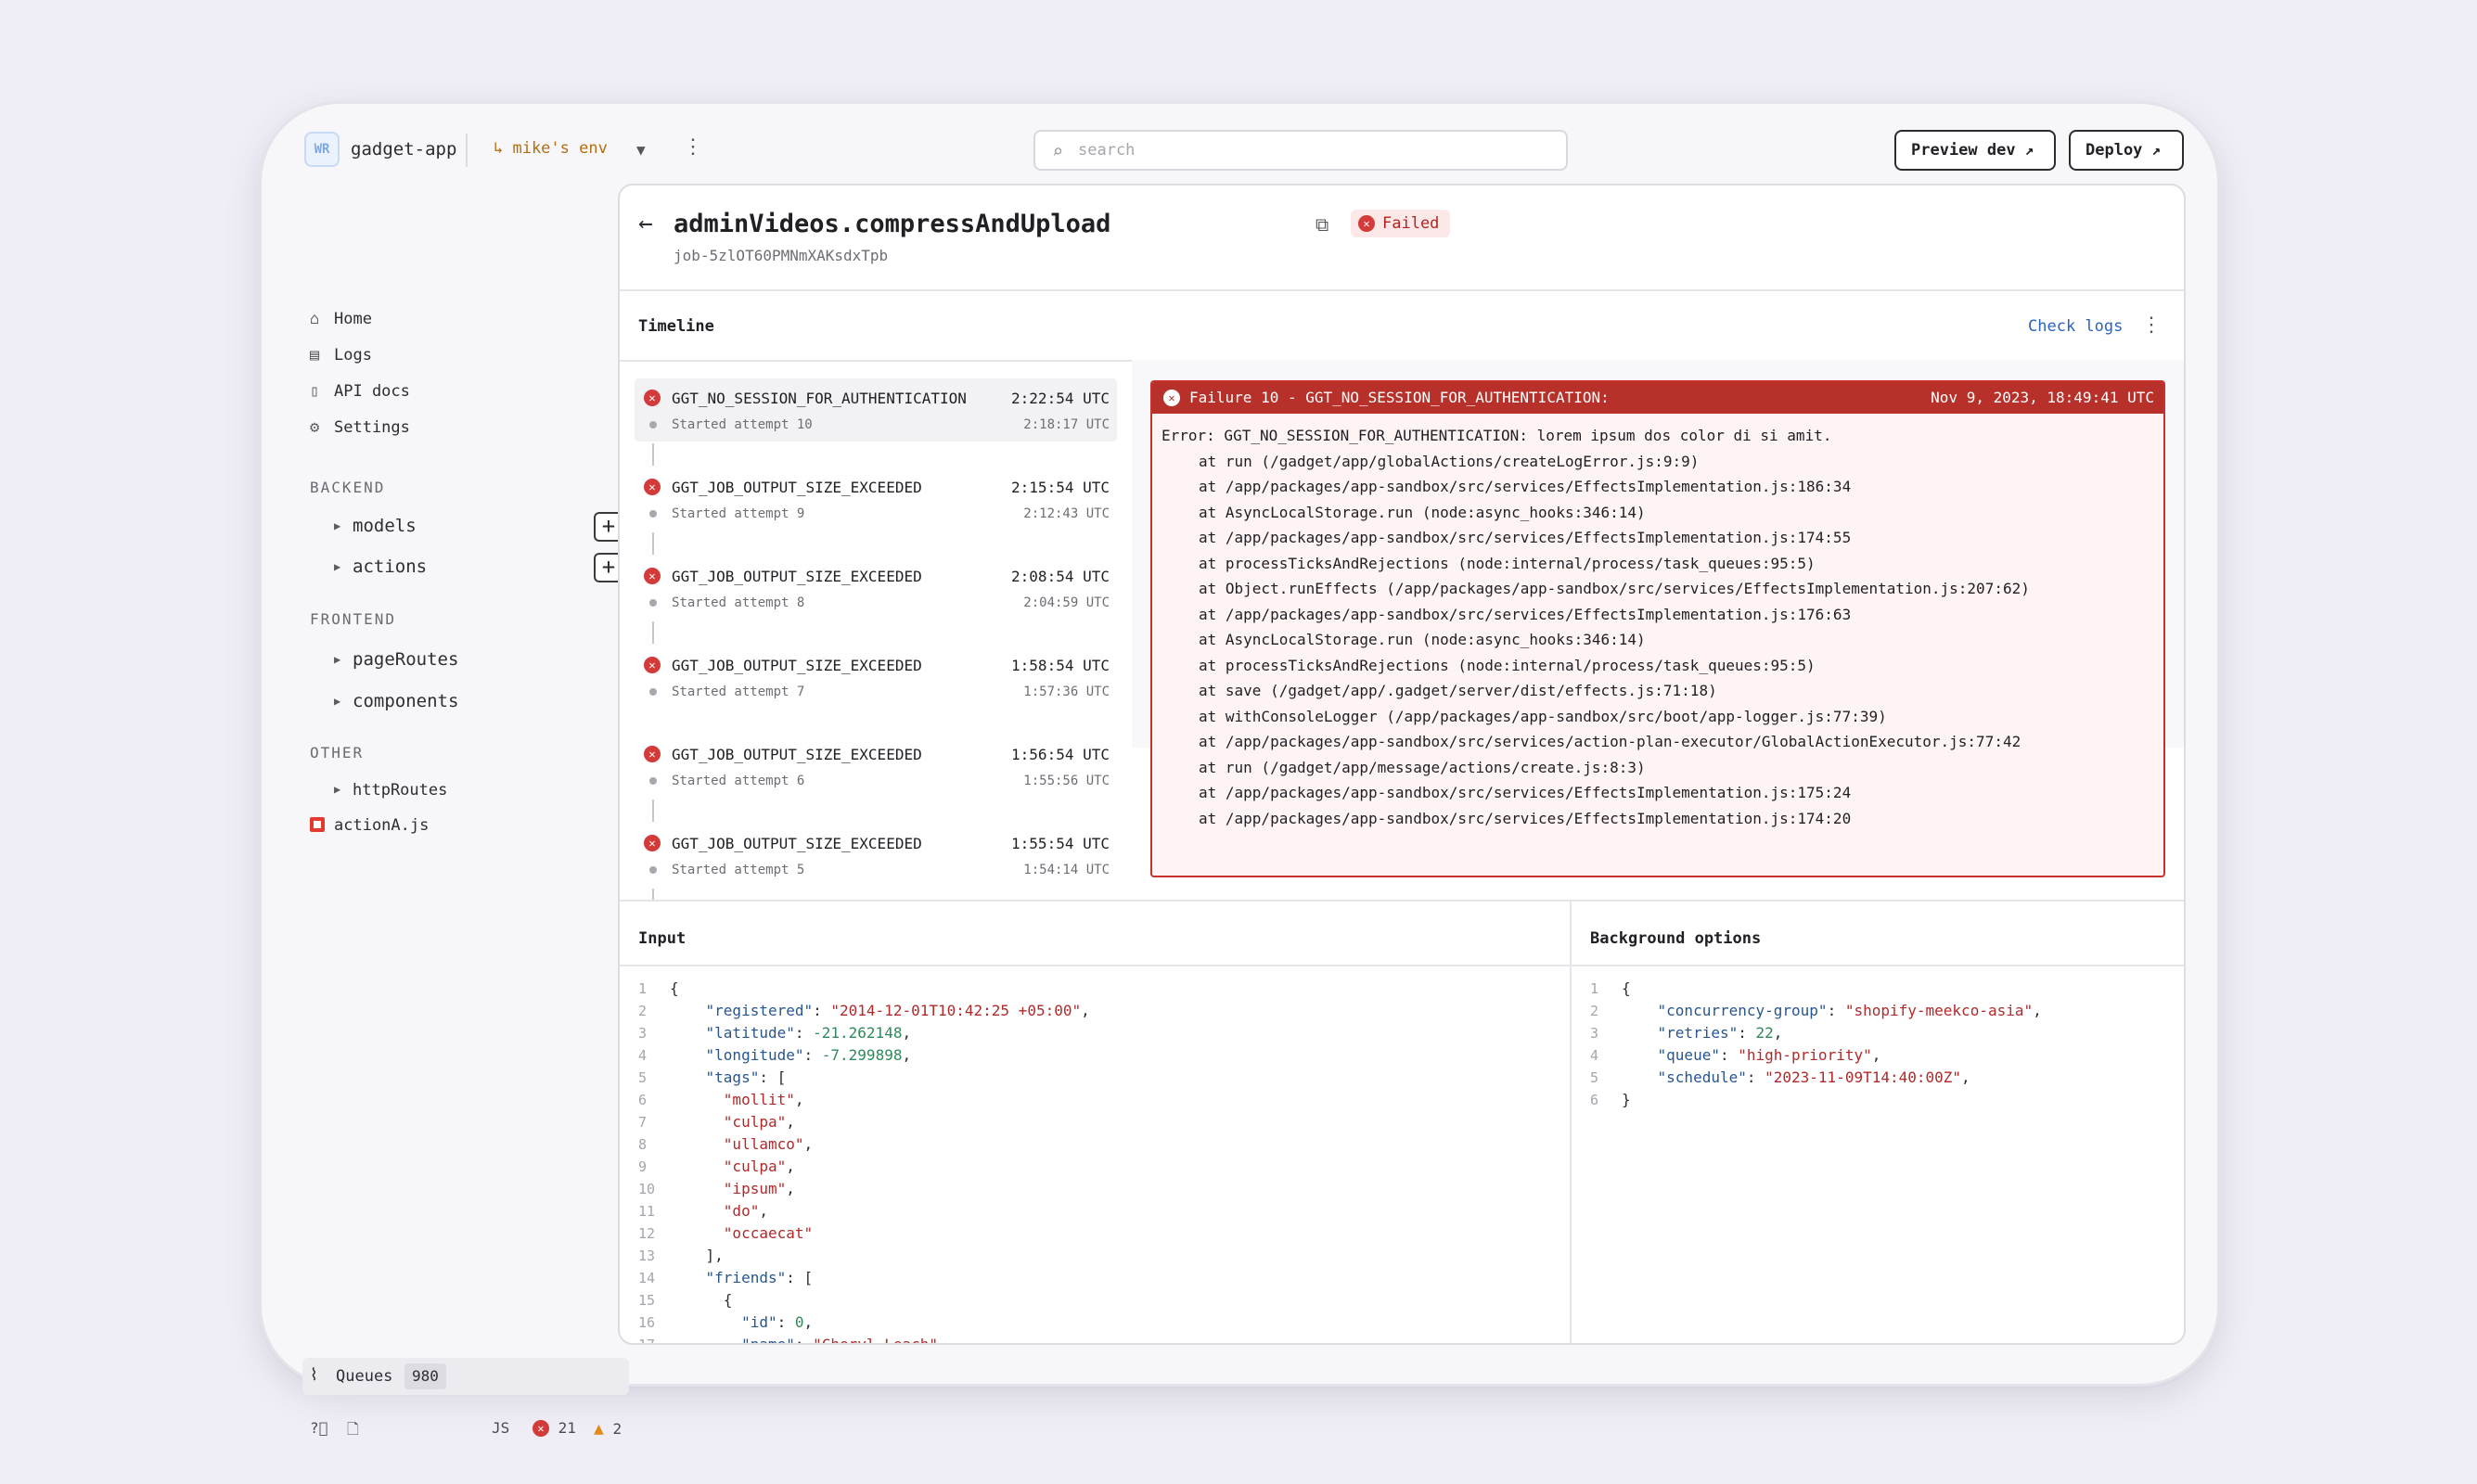  I want to click on timeline-item-error: GGT_NO_SESSION_FOR_AUTHENTICATION, so click(819, 398).